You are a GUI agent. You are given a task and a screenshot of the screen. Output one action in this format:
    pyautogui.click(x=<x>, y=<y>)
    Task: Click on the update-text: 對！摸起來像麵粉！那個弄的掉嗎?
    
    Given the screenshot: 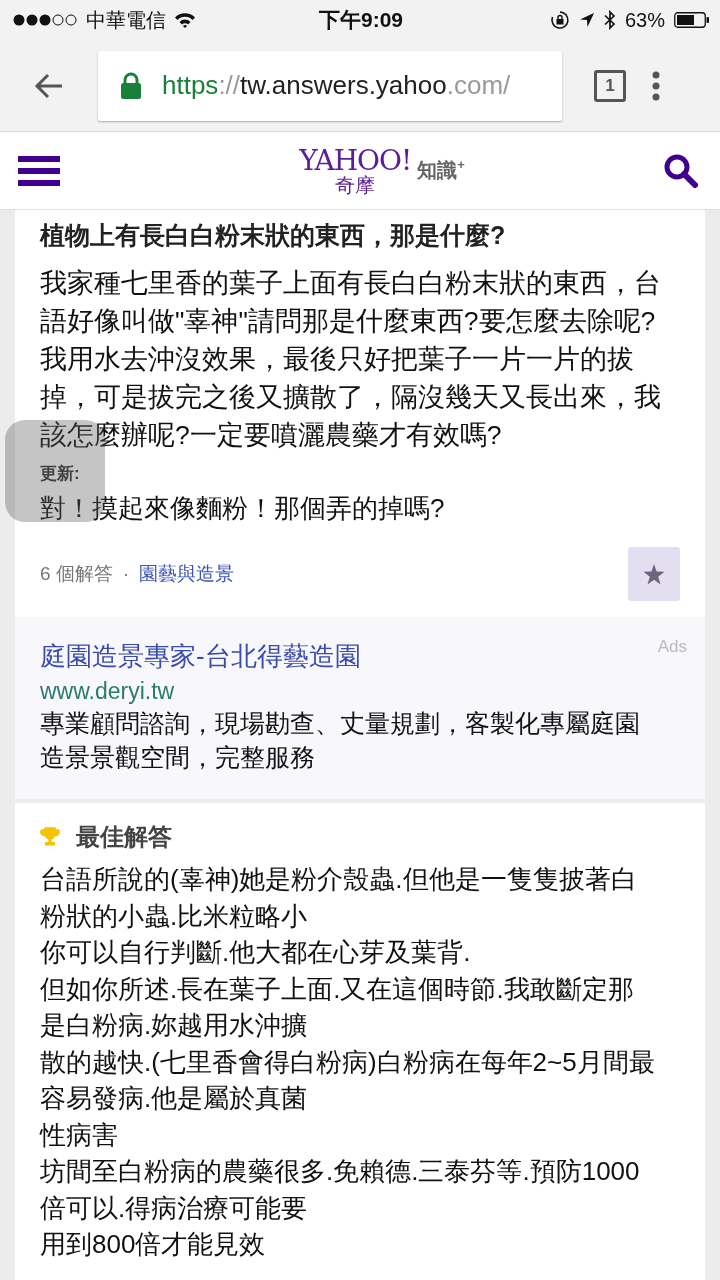 What is the action you would take?
    pyautogui.click(x=243, y=508)
    